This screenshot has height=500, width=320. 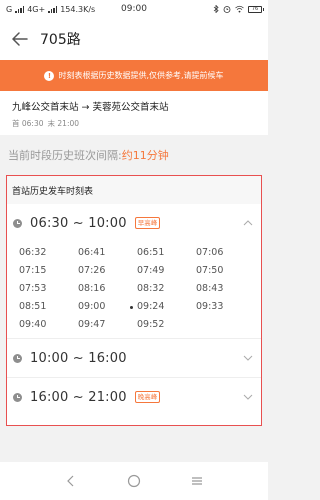 I want to click on page-title: 705路, so click(x=60, y=40).